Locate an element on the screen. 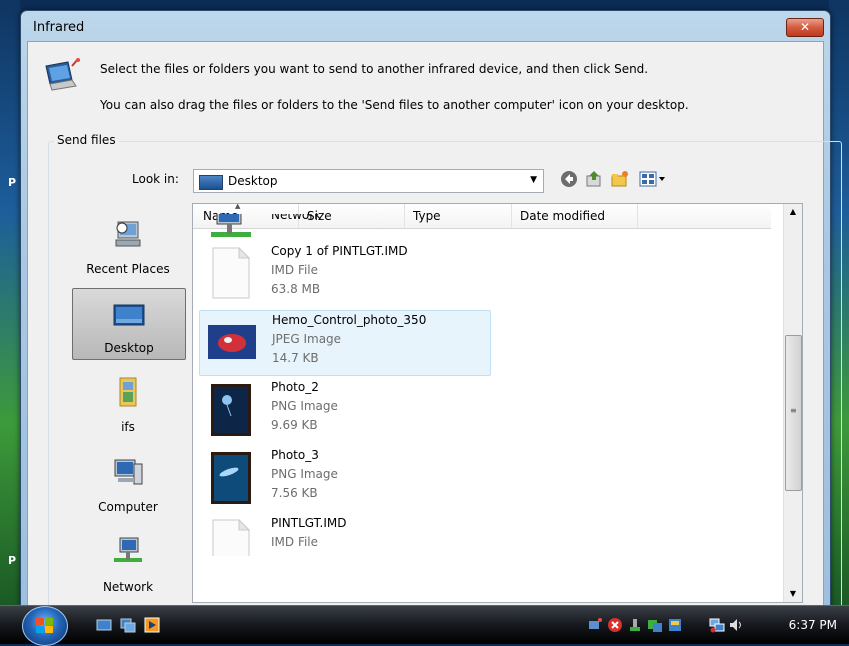 The image size is (849, 646). media-player-icon is located at coordinates (152, 625).